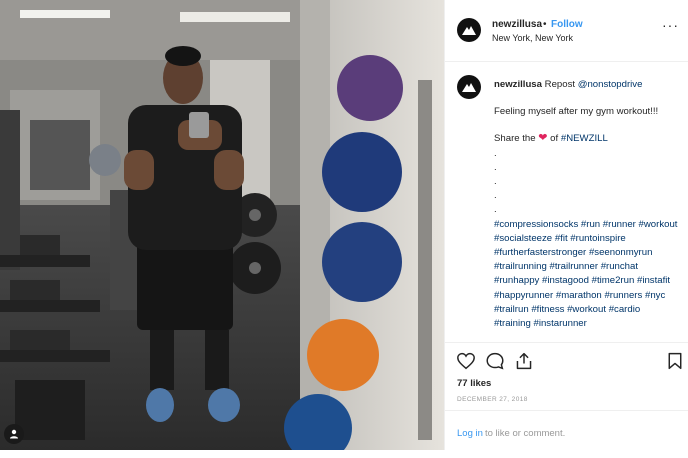 This screenshot has height=458, width=688. I want to click on save-bookmark-icon, so click(675, 361).